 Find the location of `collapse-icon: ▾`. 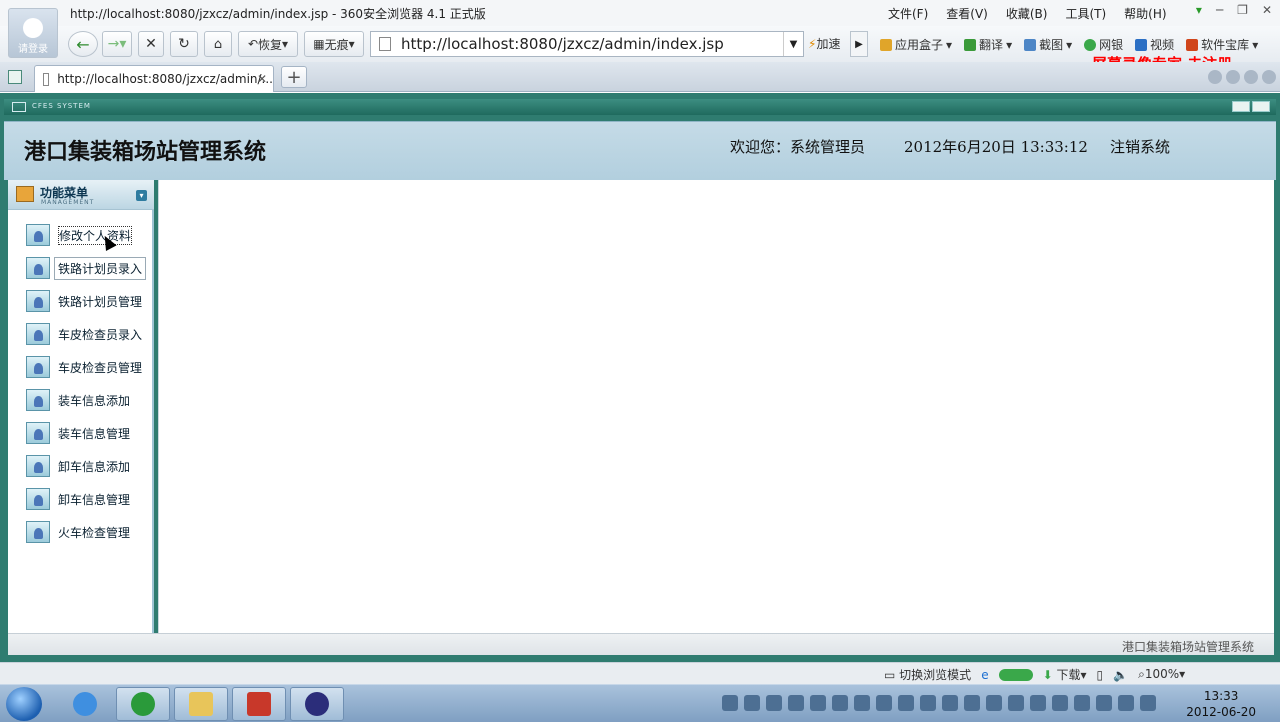

collapse-icon: ▾ is located at coordinates (141, 195).